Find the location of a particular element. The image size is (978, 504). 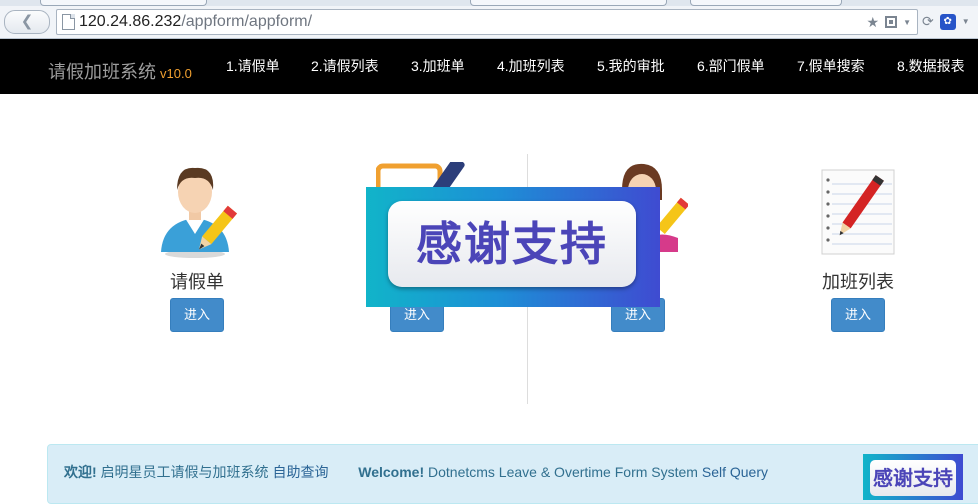

mini-ad-panel: 感谢支持 is located at coordinates (913, 478).